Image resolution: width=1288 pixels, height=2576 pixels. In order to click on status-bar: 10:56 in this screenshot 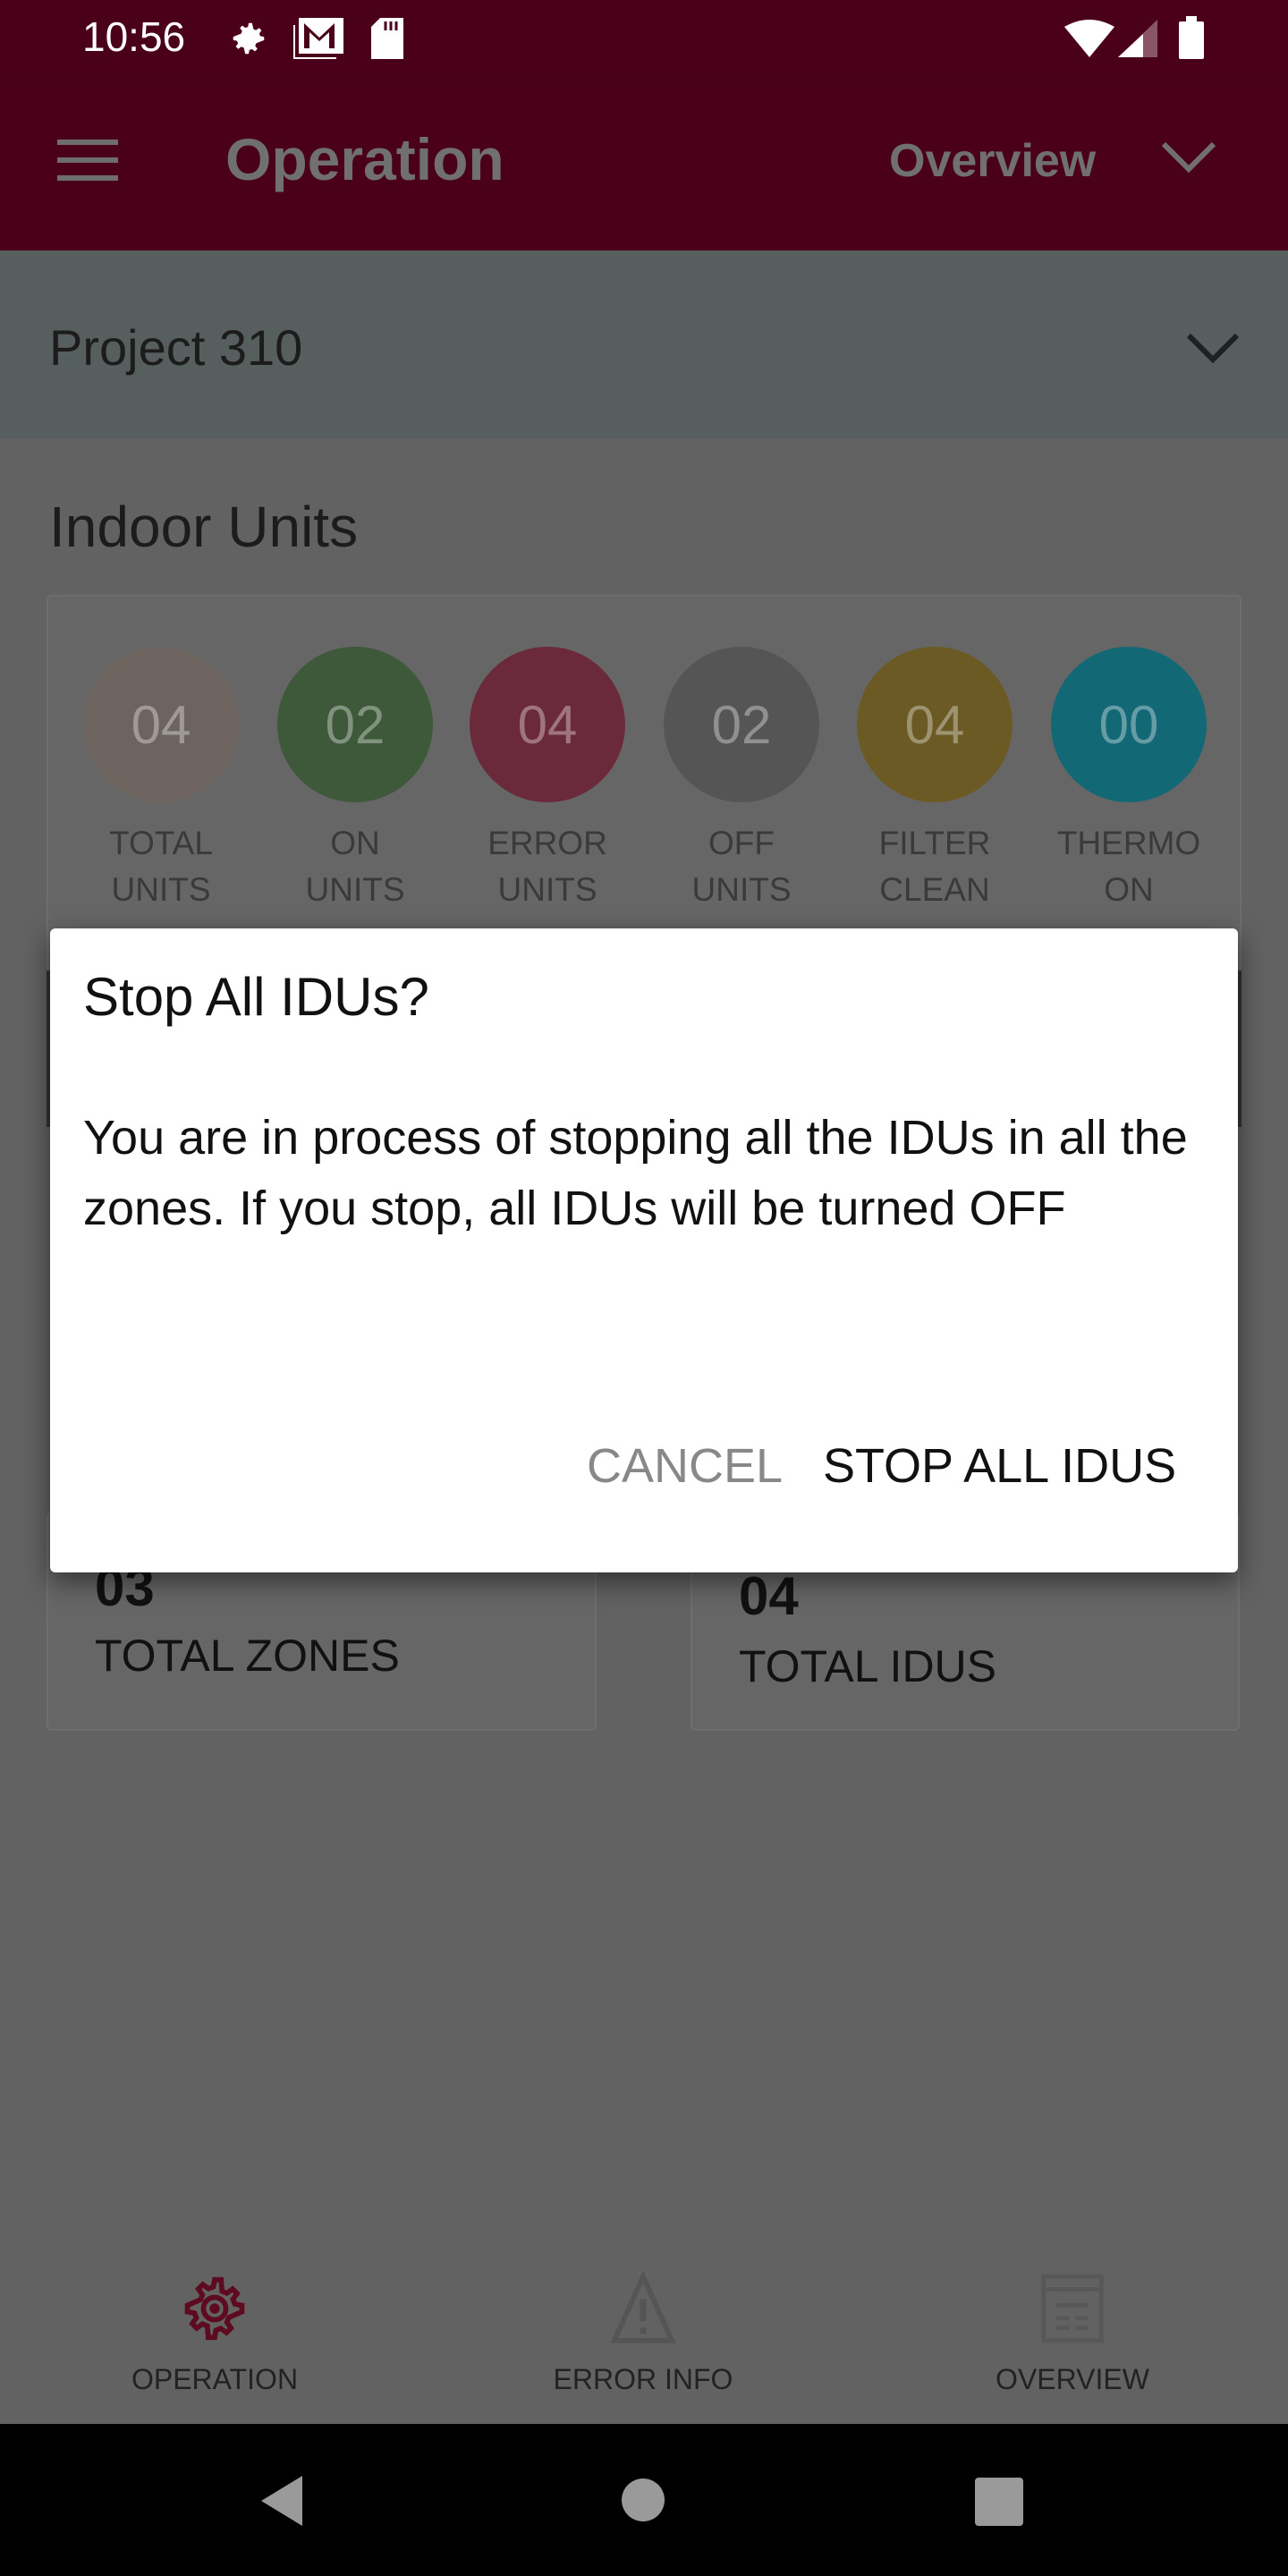, I will do `click(644, 40)`.